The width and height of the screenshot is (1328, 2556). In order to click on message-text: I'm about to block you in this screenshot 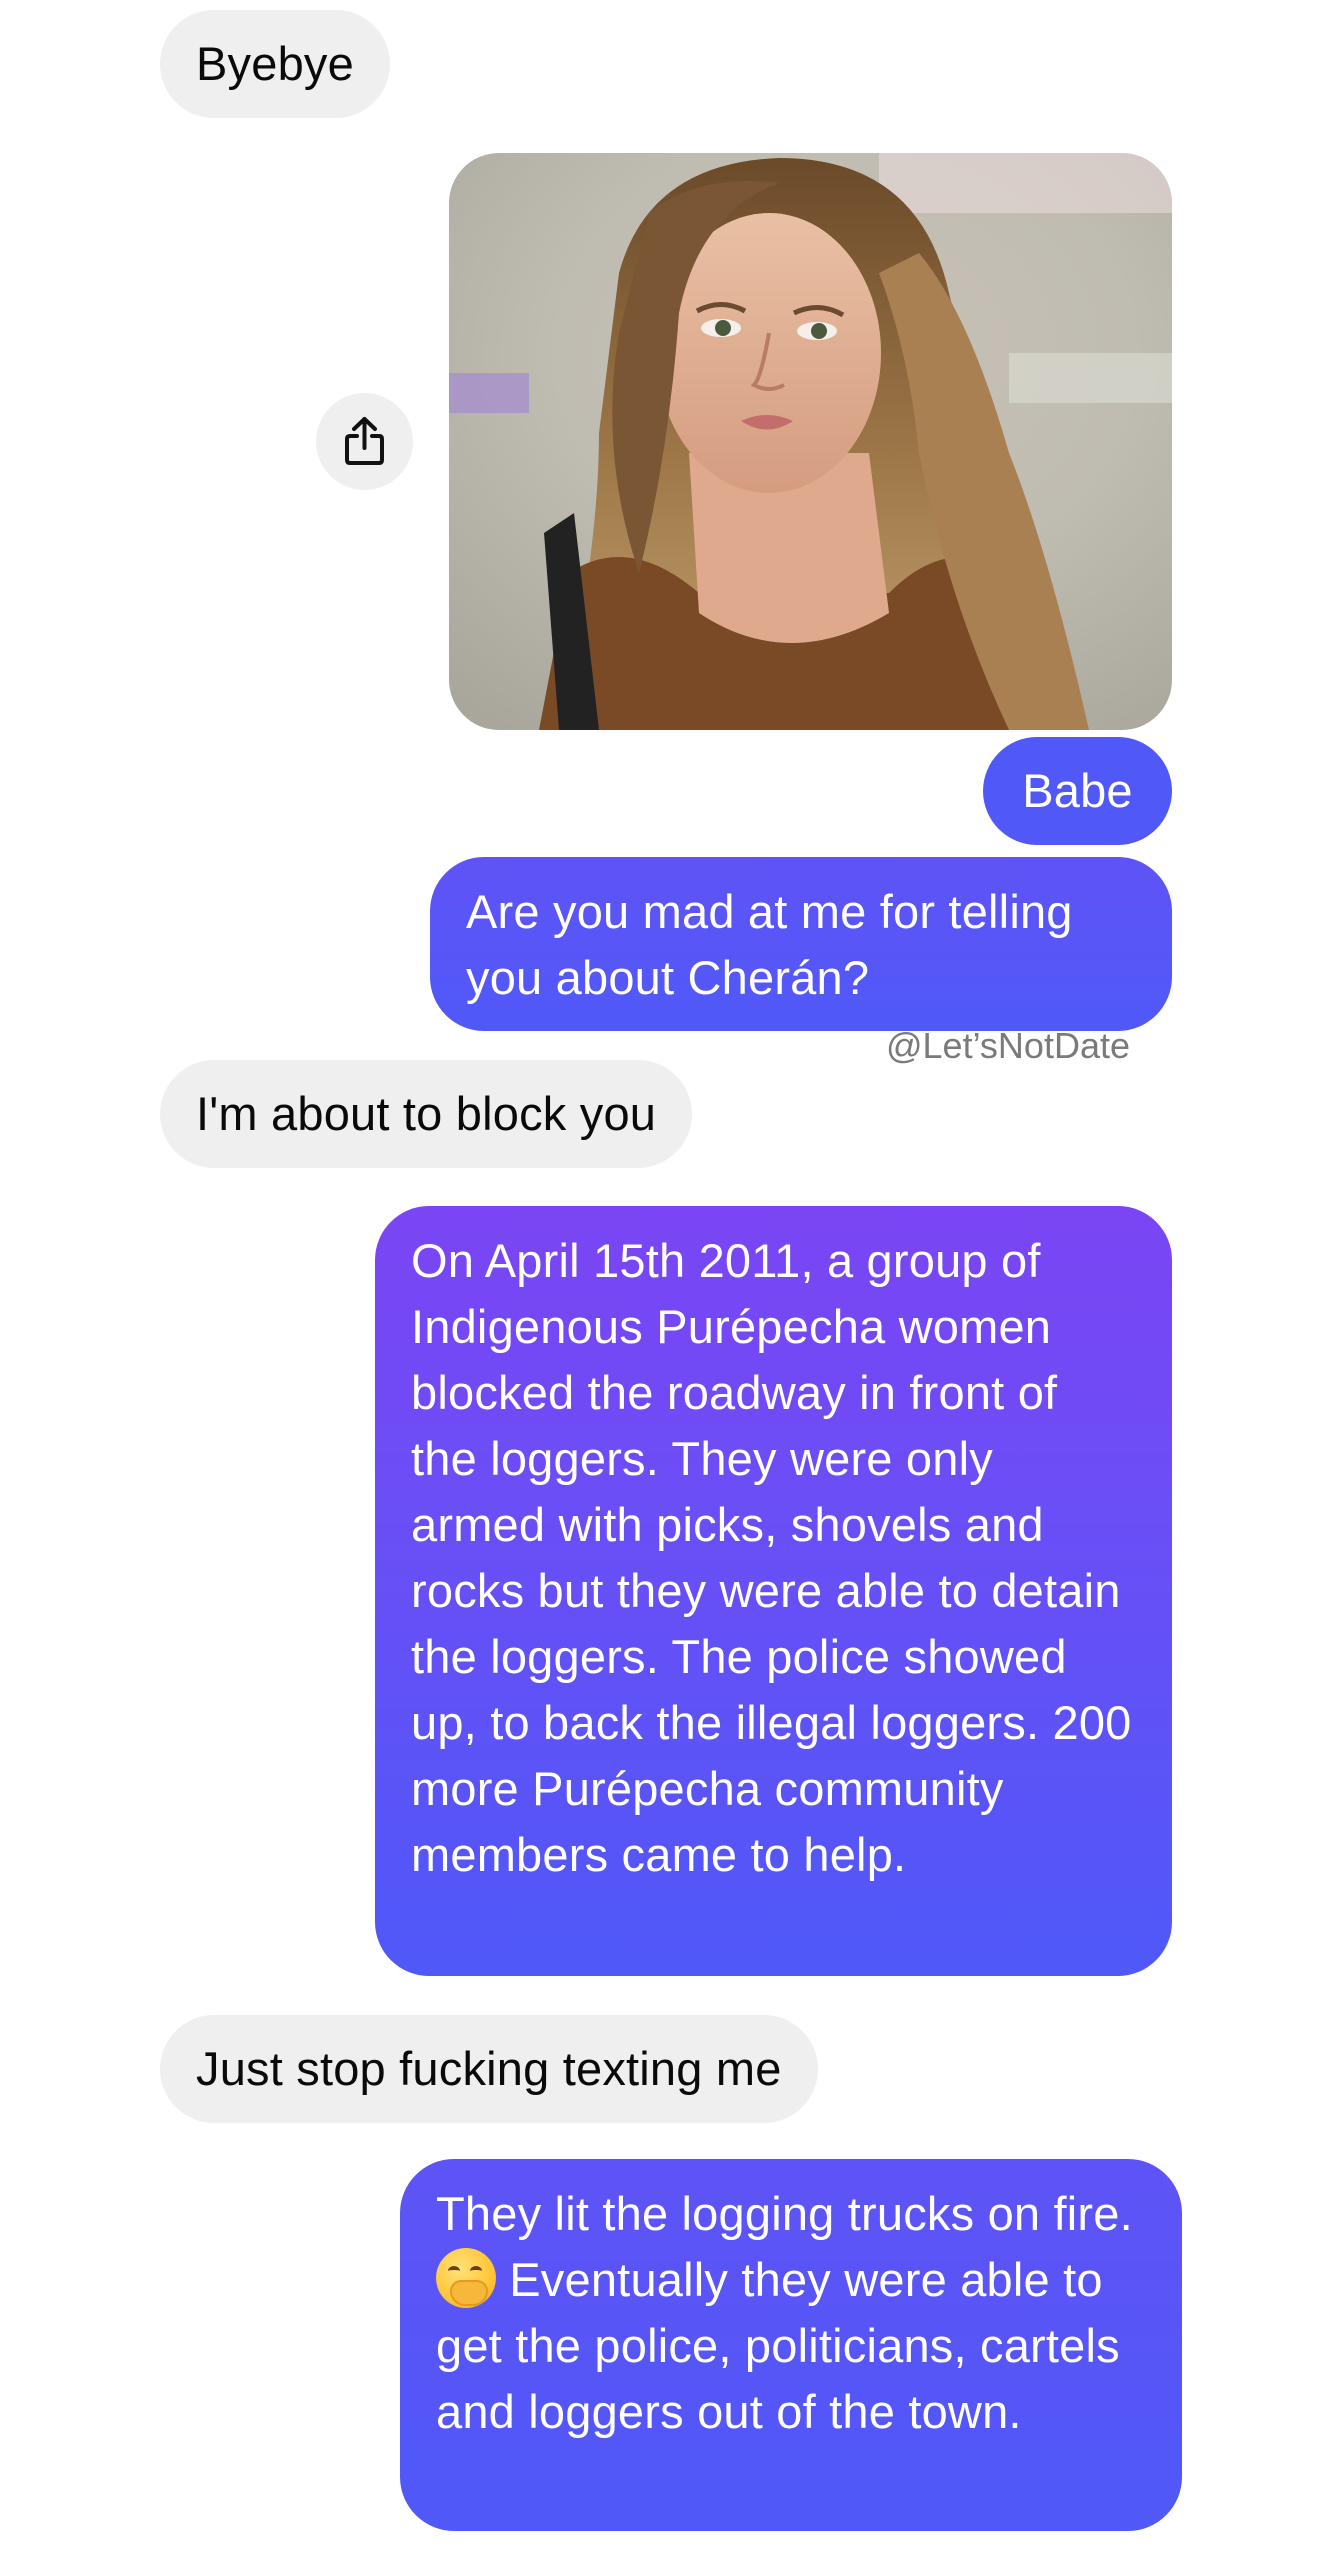, I will do `click(426, 1113)`.